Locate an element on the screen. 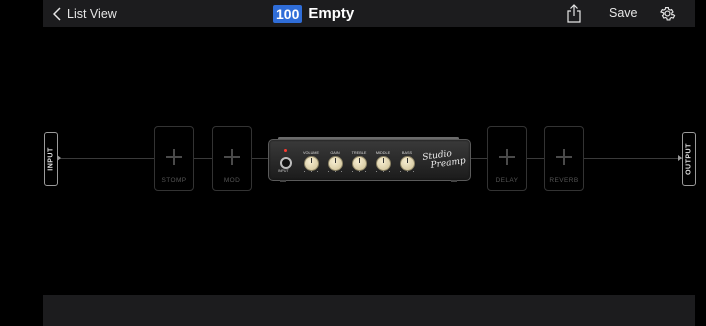  output-block: OUTPUT is located at coordinates (689, 159).